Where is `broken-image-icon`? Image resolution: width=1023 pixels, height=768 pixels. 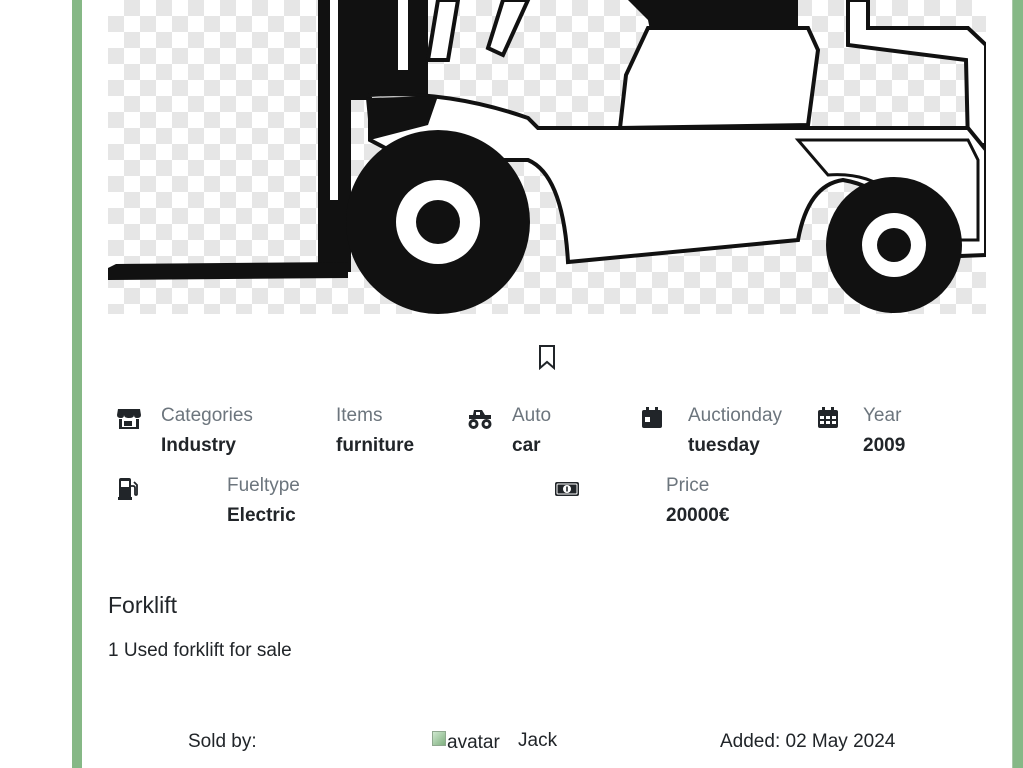
broken-image-icon is located at coordinates (439, 738).